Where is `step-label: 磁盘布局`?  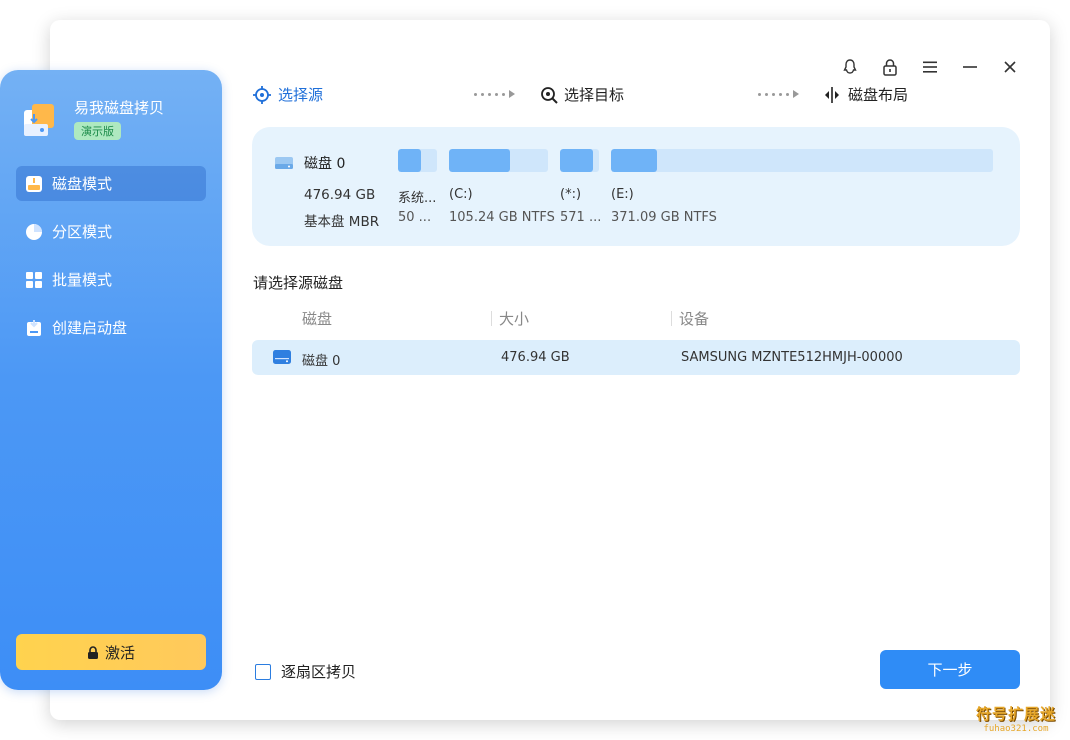 step-label: 磁盘布局 is located at coordinates (878, 95).